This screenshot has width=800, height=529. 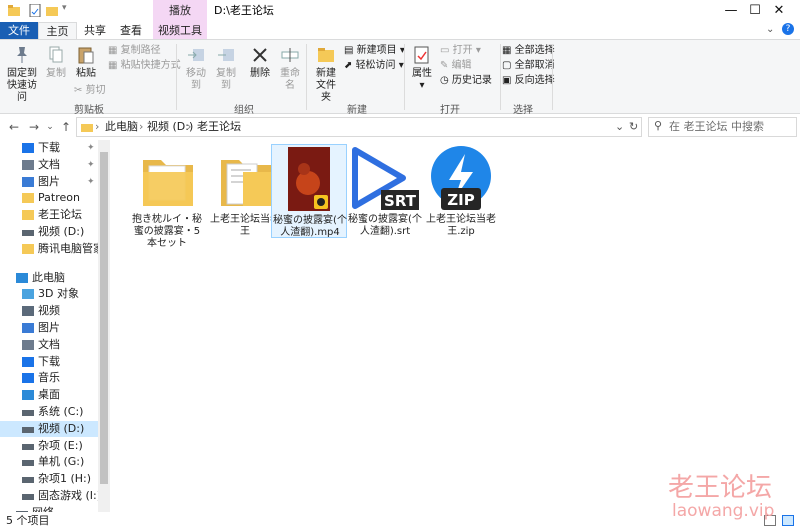 What do you see at coordinates (49, 165) in the screenshot?
I see `sidebar-item: 文档 ✦` at bounding box center [49, 165].